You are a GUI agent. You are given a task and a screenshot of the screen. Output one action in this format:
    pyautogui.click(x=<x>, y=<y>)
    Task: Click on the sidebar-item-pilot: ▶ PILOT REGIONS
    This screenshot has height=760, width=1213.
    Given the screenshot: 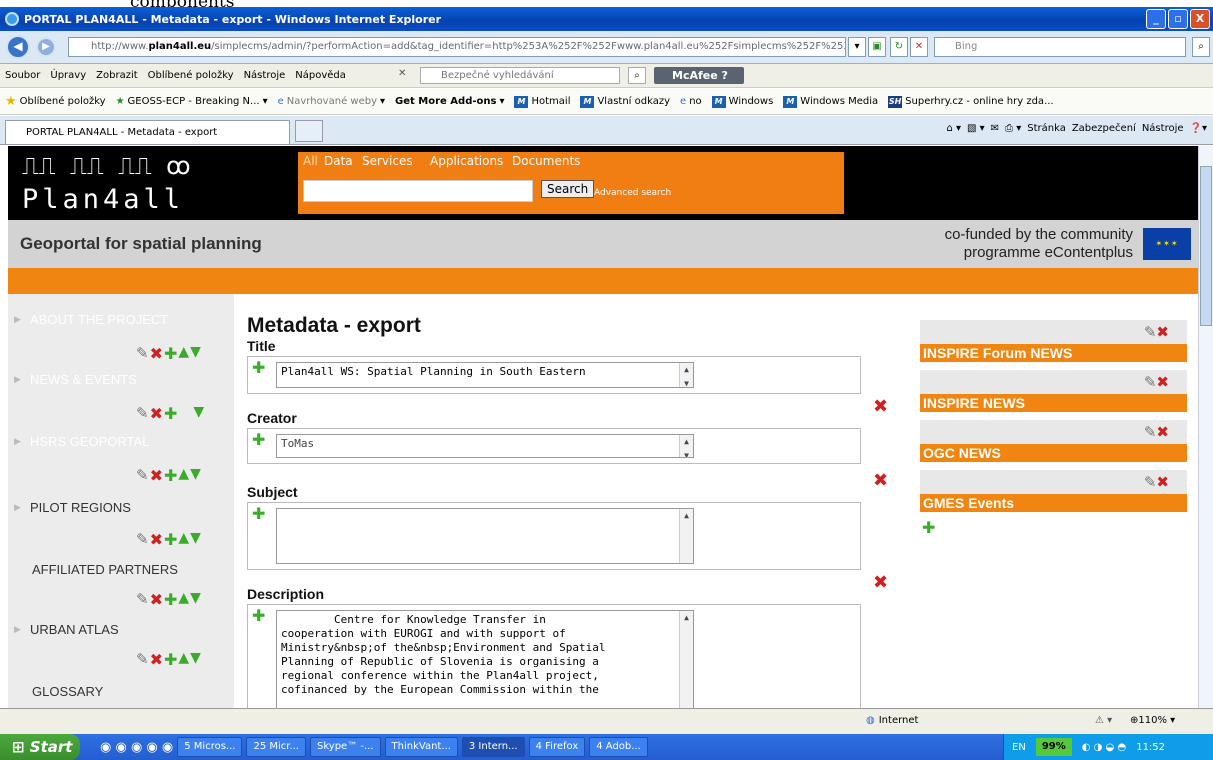 What is the action you would take?
    pyautogui.click(x=121, y=507)
    